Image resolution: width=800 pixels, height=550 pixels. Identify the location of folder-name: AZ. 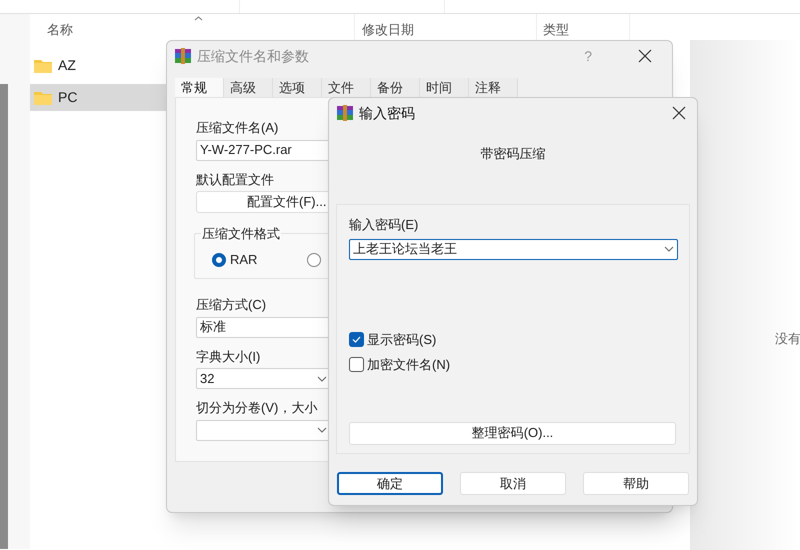
(67, 65).